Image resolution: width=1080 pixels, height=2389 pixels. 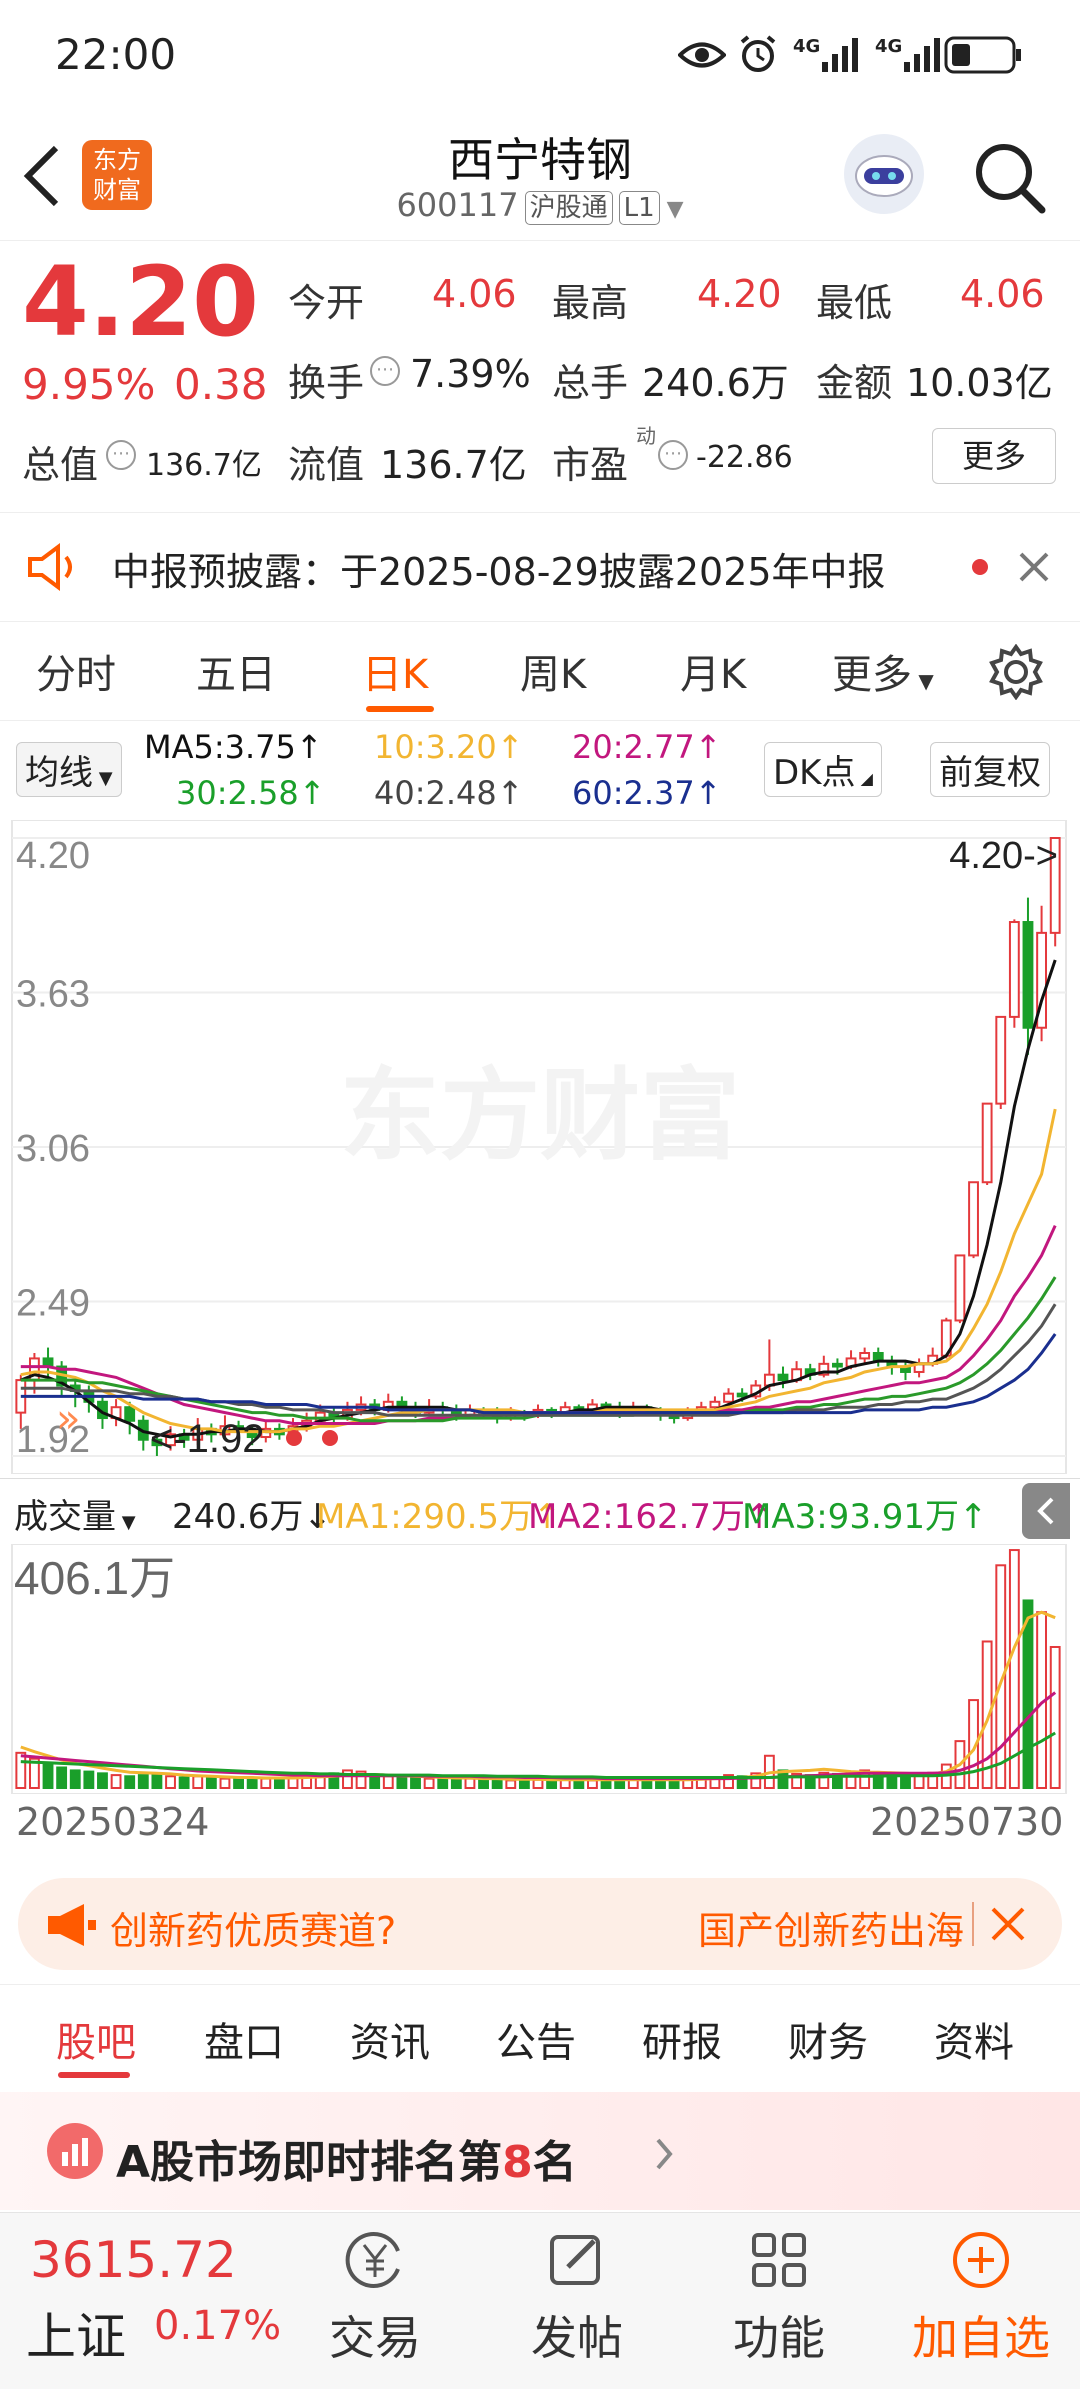 What do you see at coordinates (253, 1931) in the screenshot?
I see `ad-left-text: 创新药优质赛道?` at bounding box center [253, 1931].